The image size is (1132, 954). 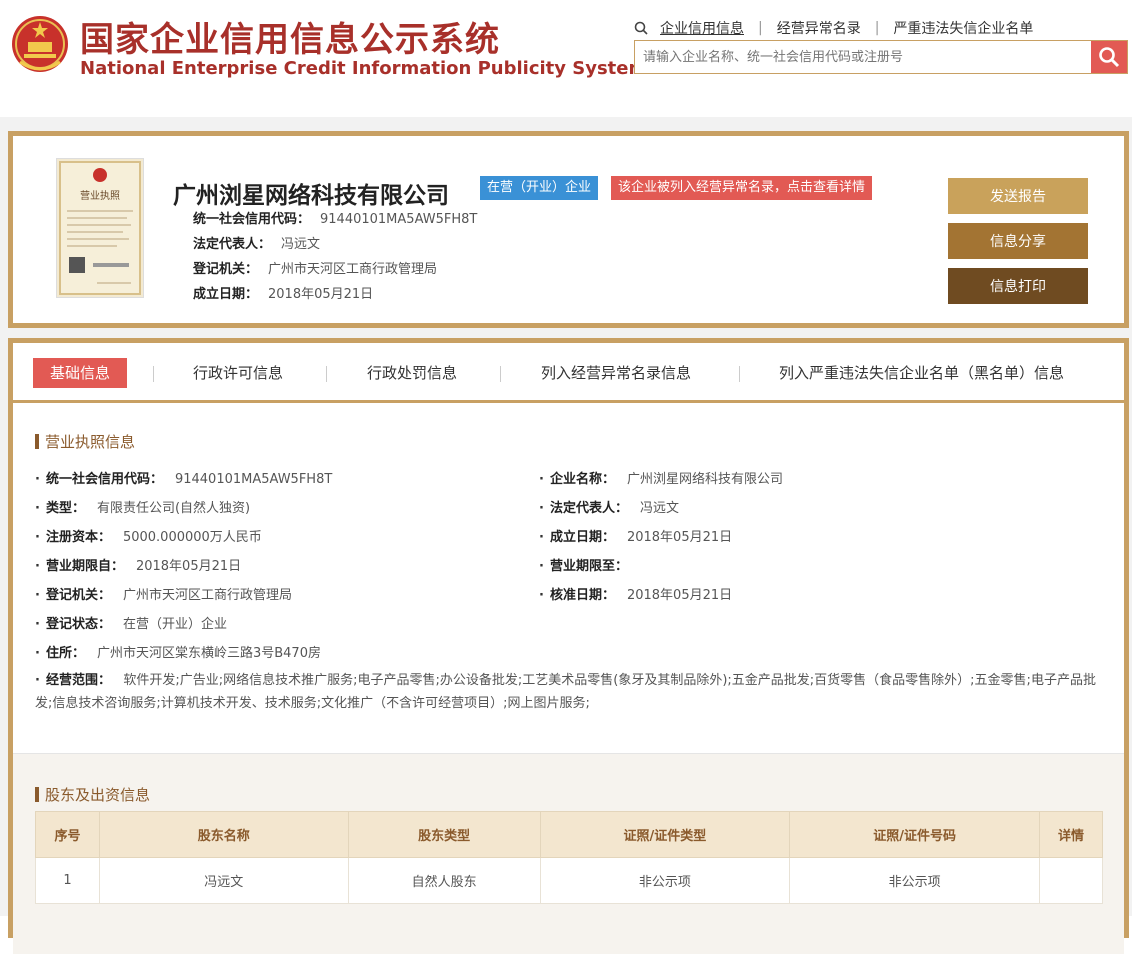 What do you see at coordinates (65, 508) in the screenshot?
I see `field-label: 类型：` at bounding box center [65, 508].